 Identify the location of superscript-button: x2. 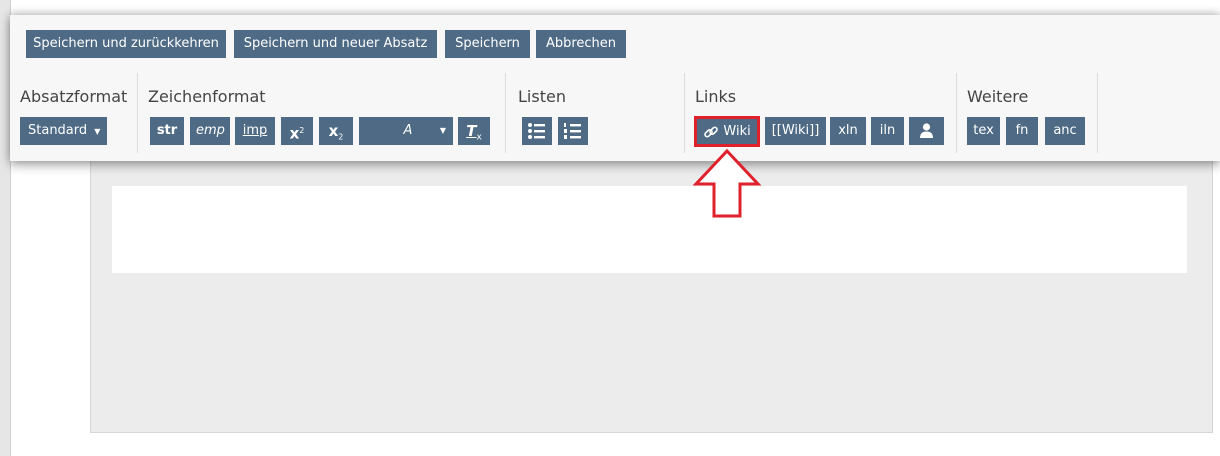
(297, 131).